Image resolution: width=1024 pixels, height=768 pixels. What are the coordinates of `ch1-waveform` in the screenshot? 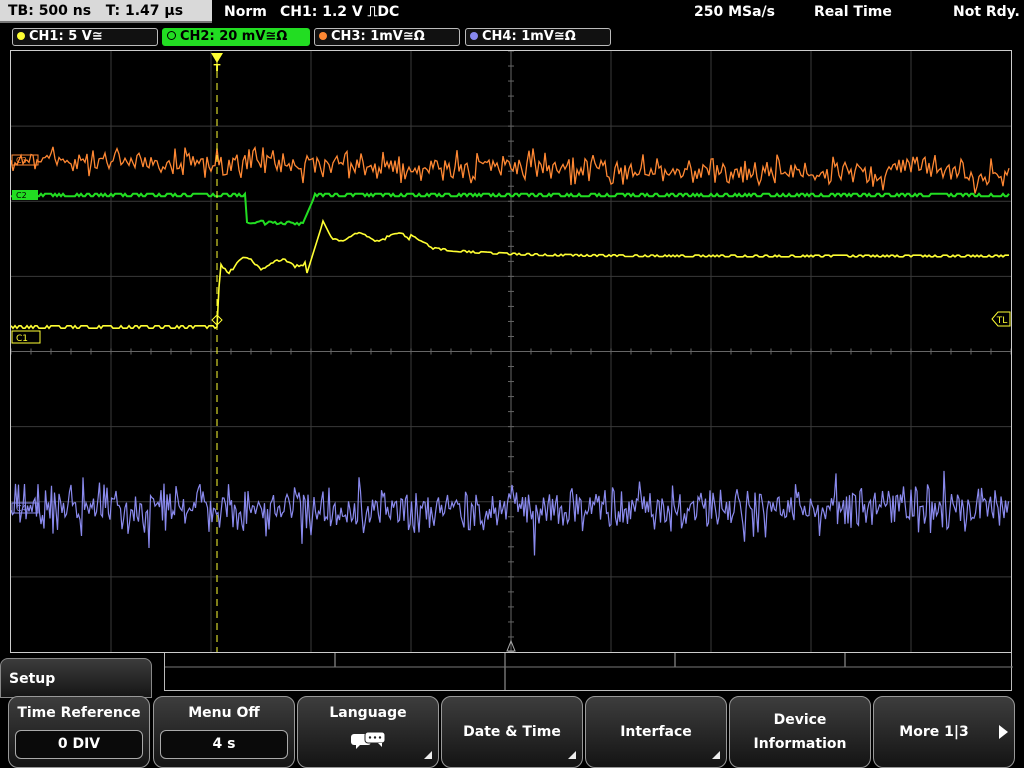 It's located at (510, 274).